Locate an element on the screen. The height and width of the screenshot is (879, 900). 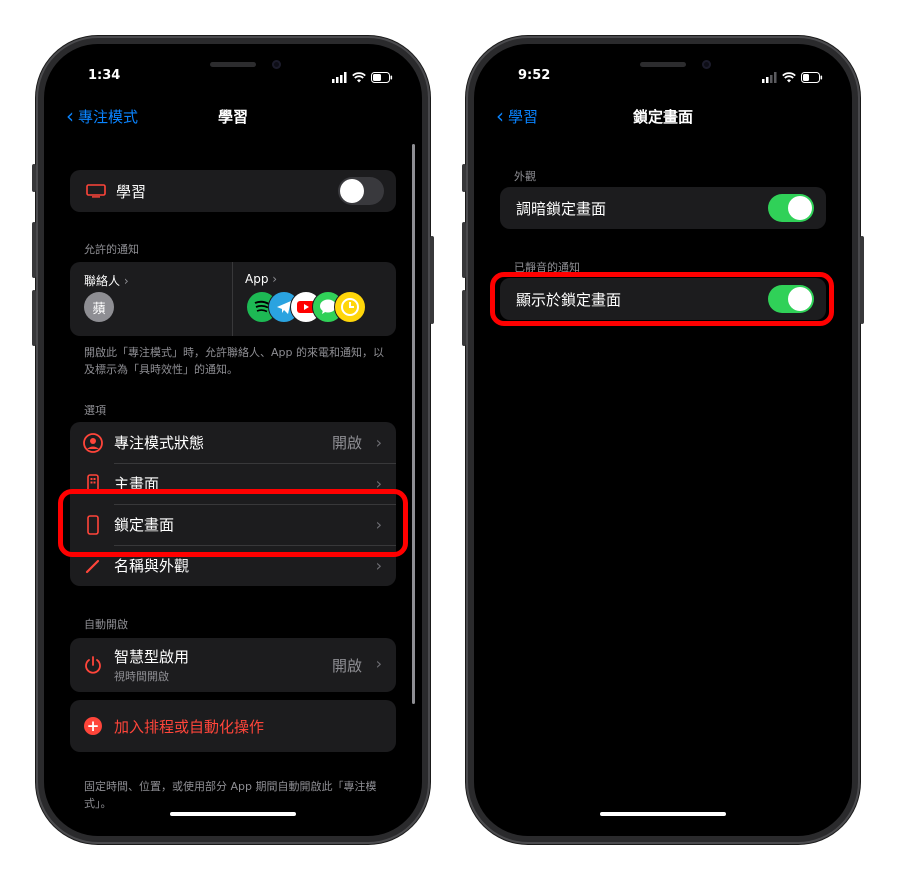
allowed-header: 允許的通知 is located at coordinates (111, 249).